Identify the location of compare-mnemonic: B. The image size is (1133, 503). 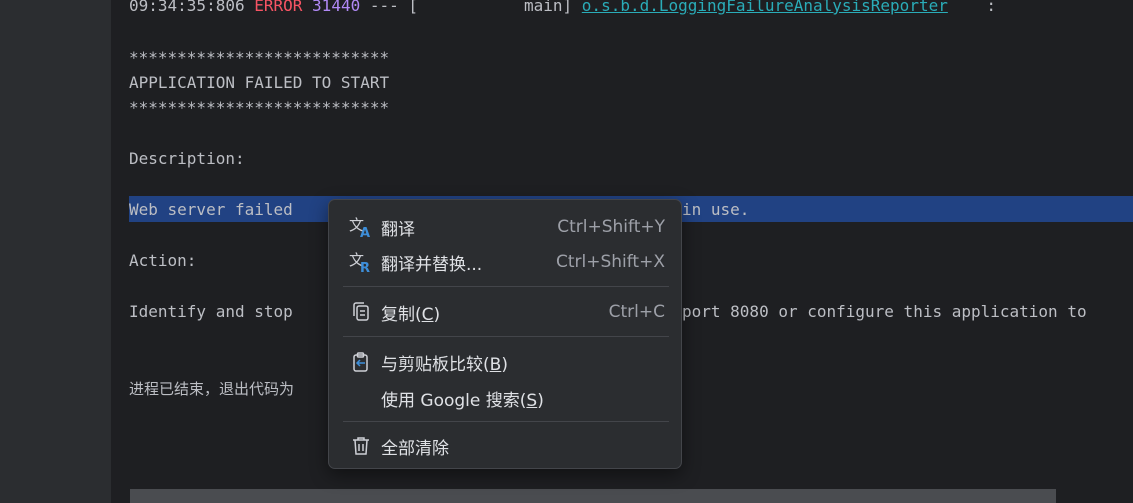
(495, 364).